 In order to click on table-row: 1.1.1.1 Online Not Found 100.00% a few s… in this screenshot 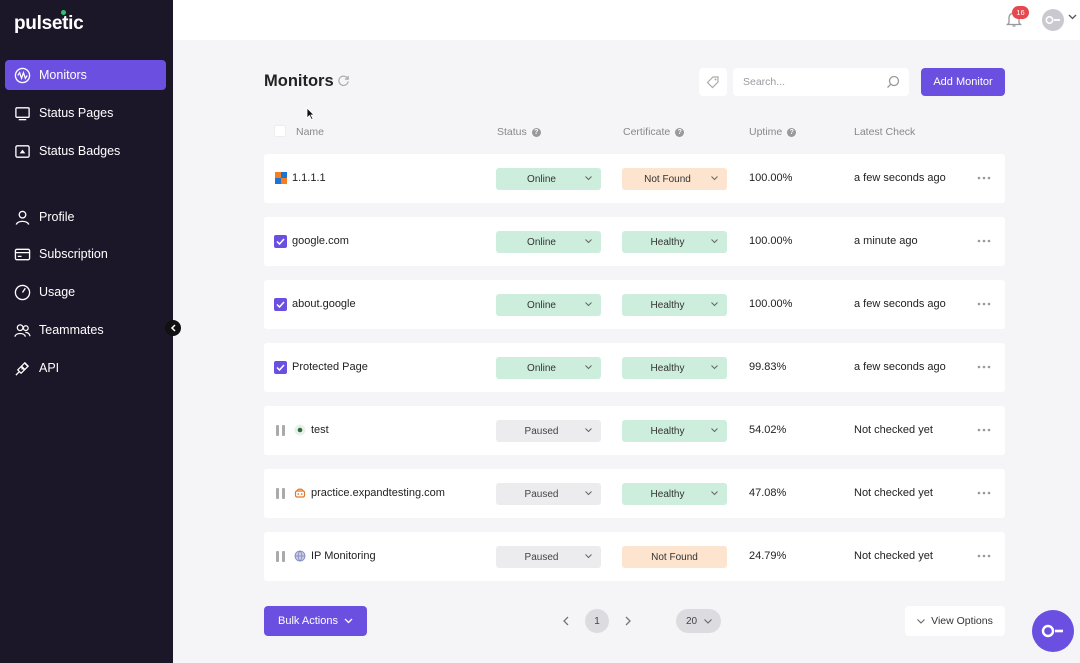, I will do `click(634, 178)`.